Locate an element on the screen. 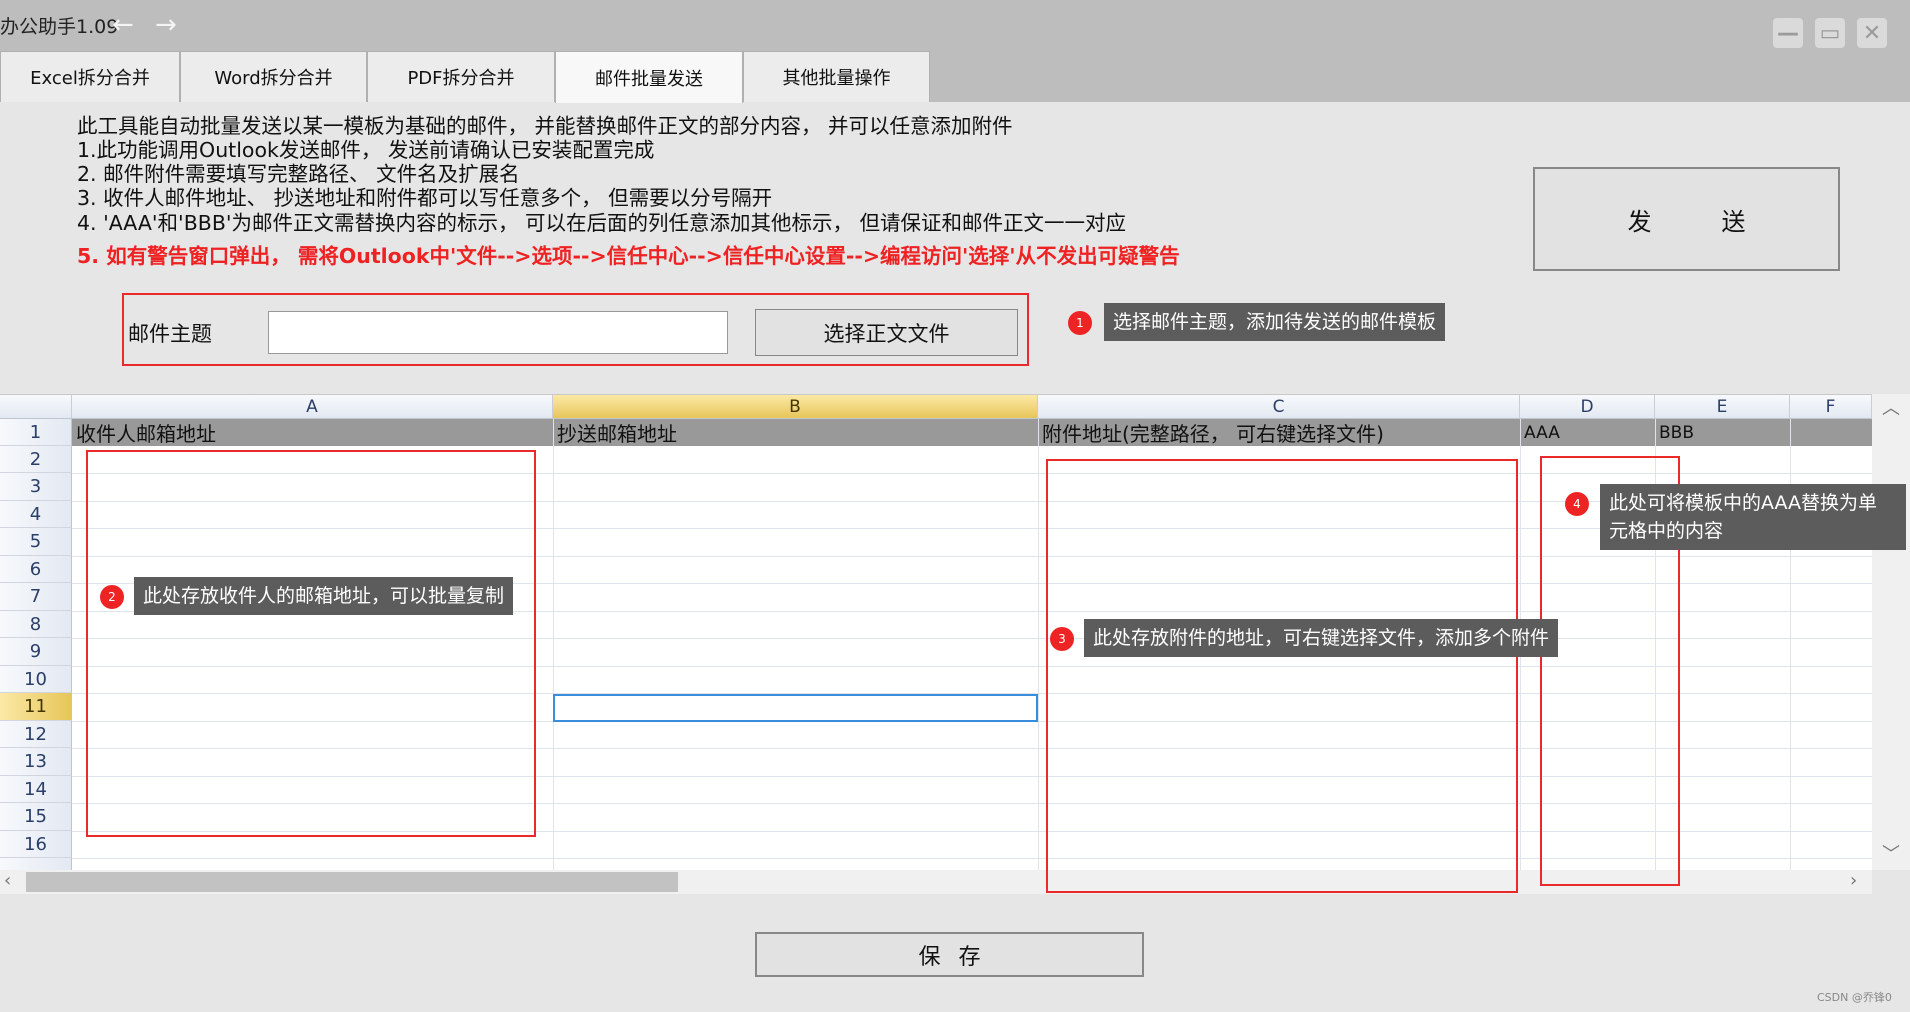  row-header: 12 is located at coordinates (36, 734).